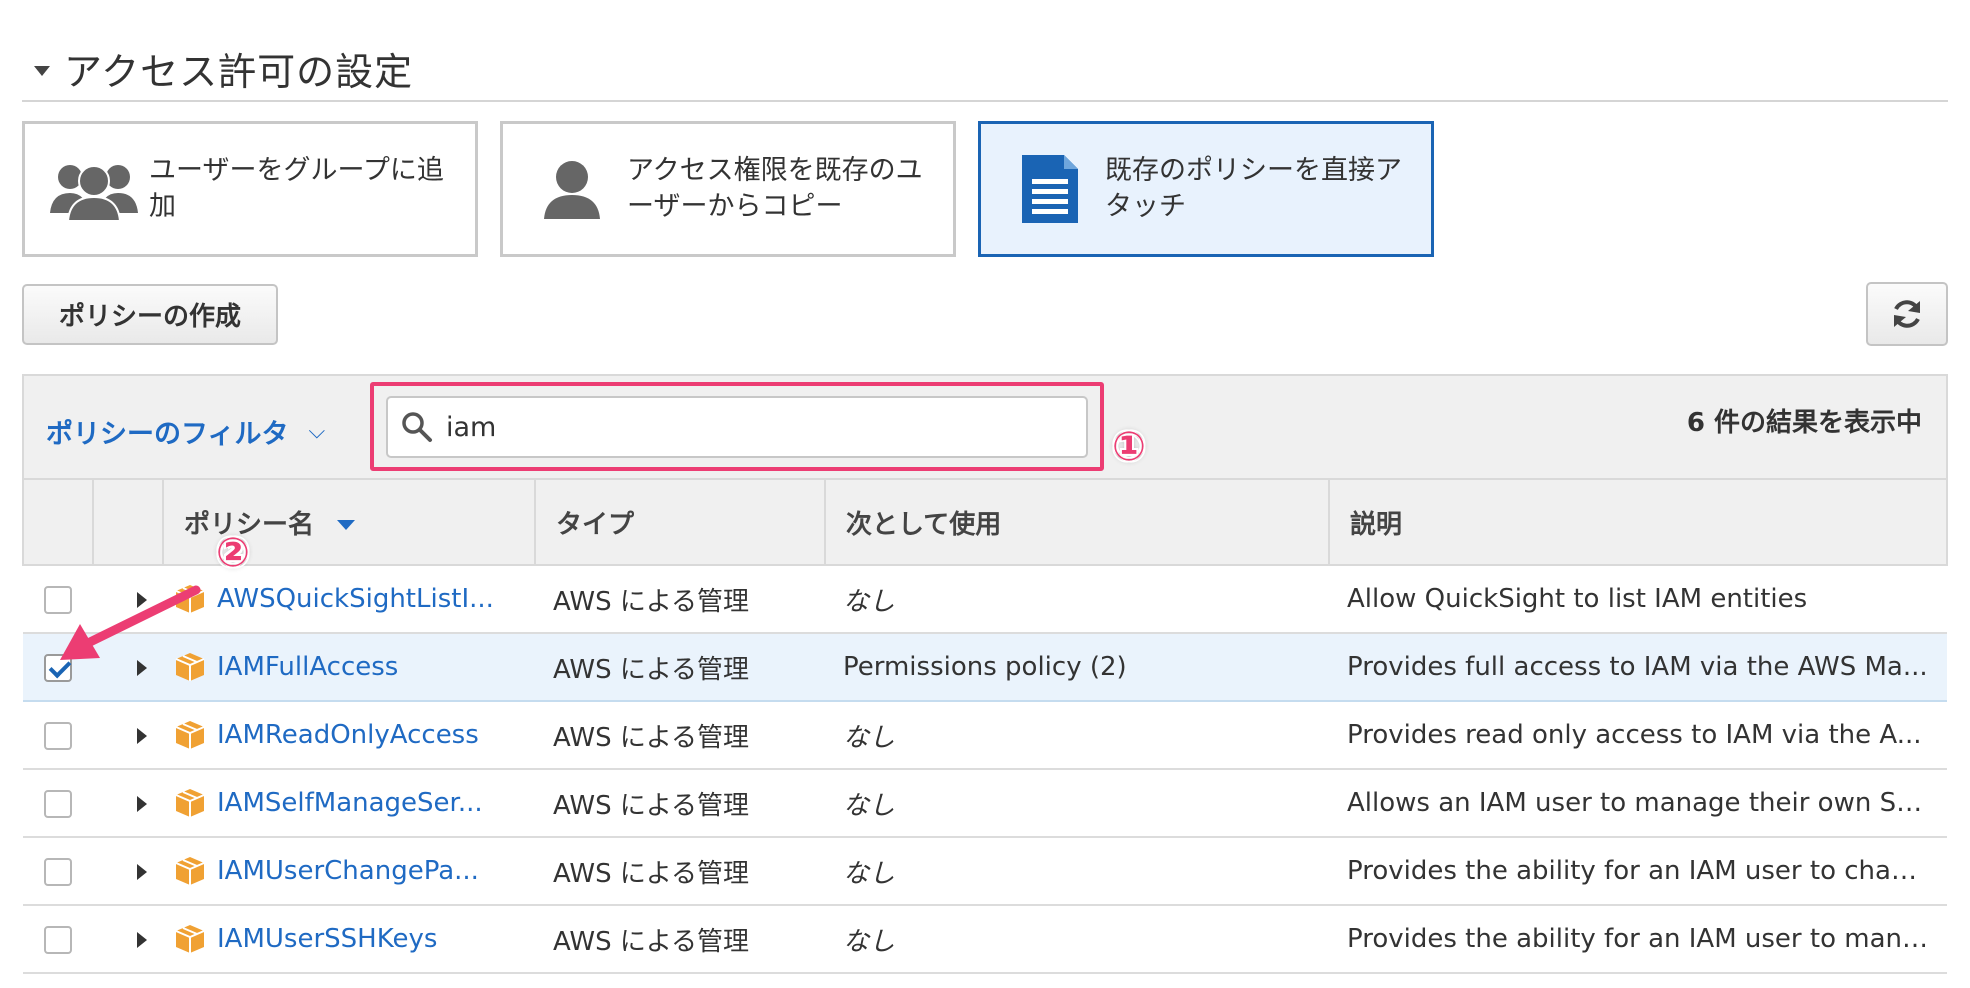 The image size is (1970, 988). I want to click on policy-name-cell: IAMReadOnlyAccess, so click(349, 735).